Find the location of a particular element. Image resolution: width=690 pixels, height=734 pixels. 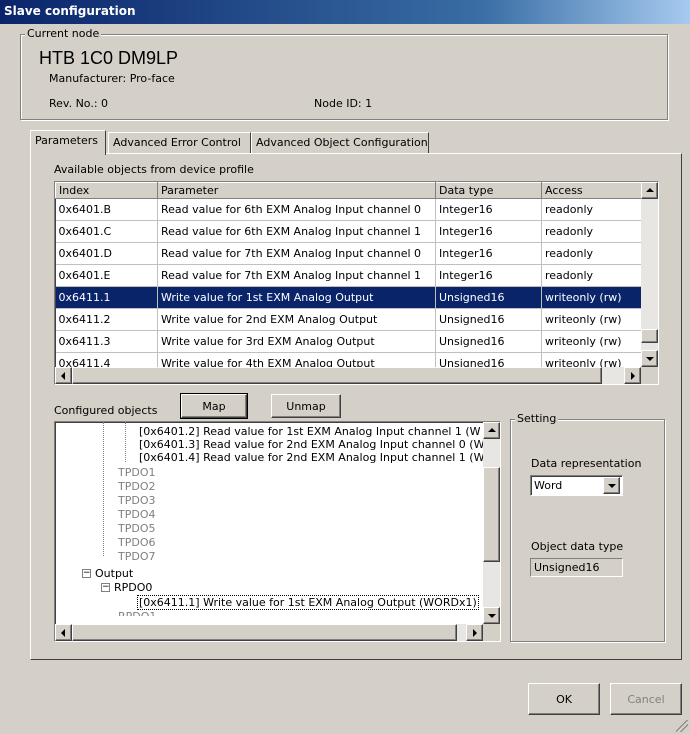

column-header-data-type: Data type is located at coordinates (488, 190).